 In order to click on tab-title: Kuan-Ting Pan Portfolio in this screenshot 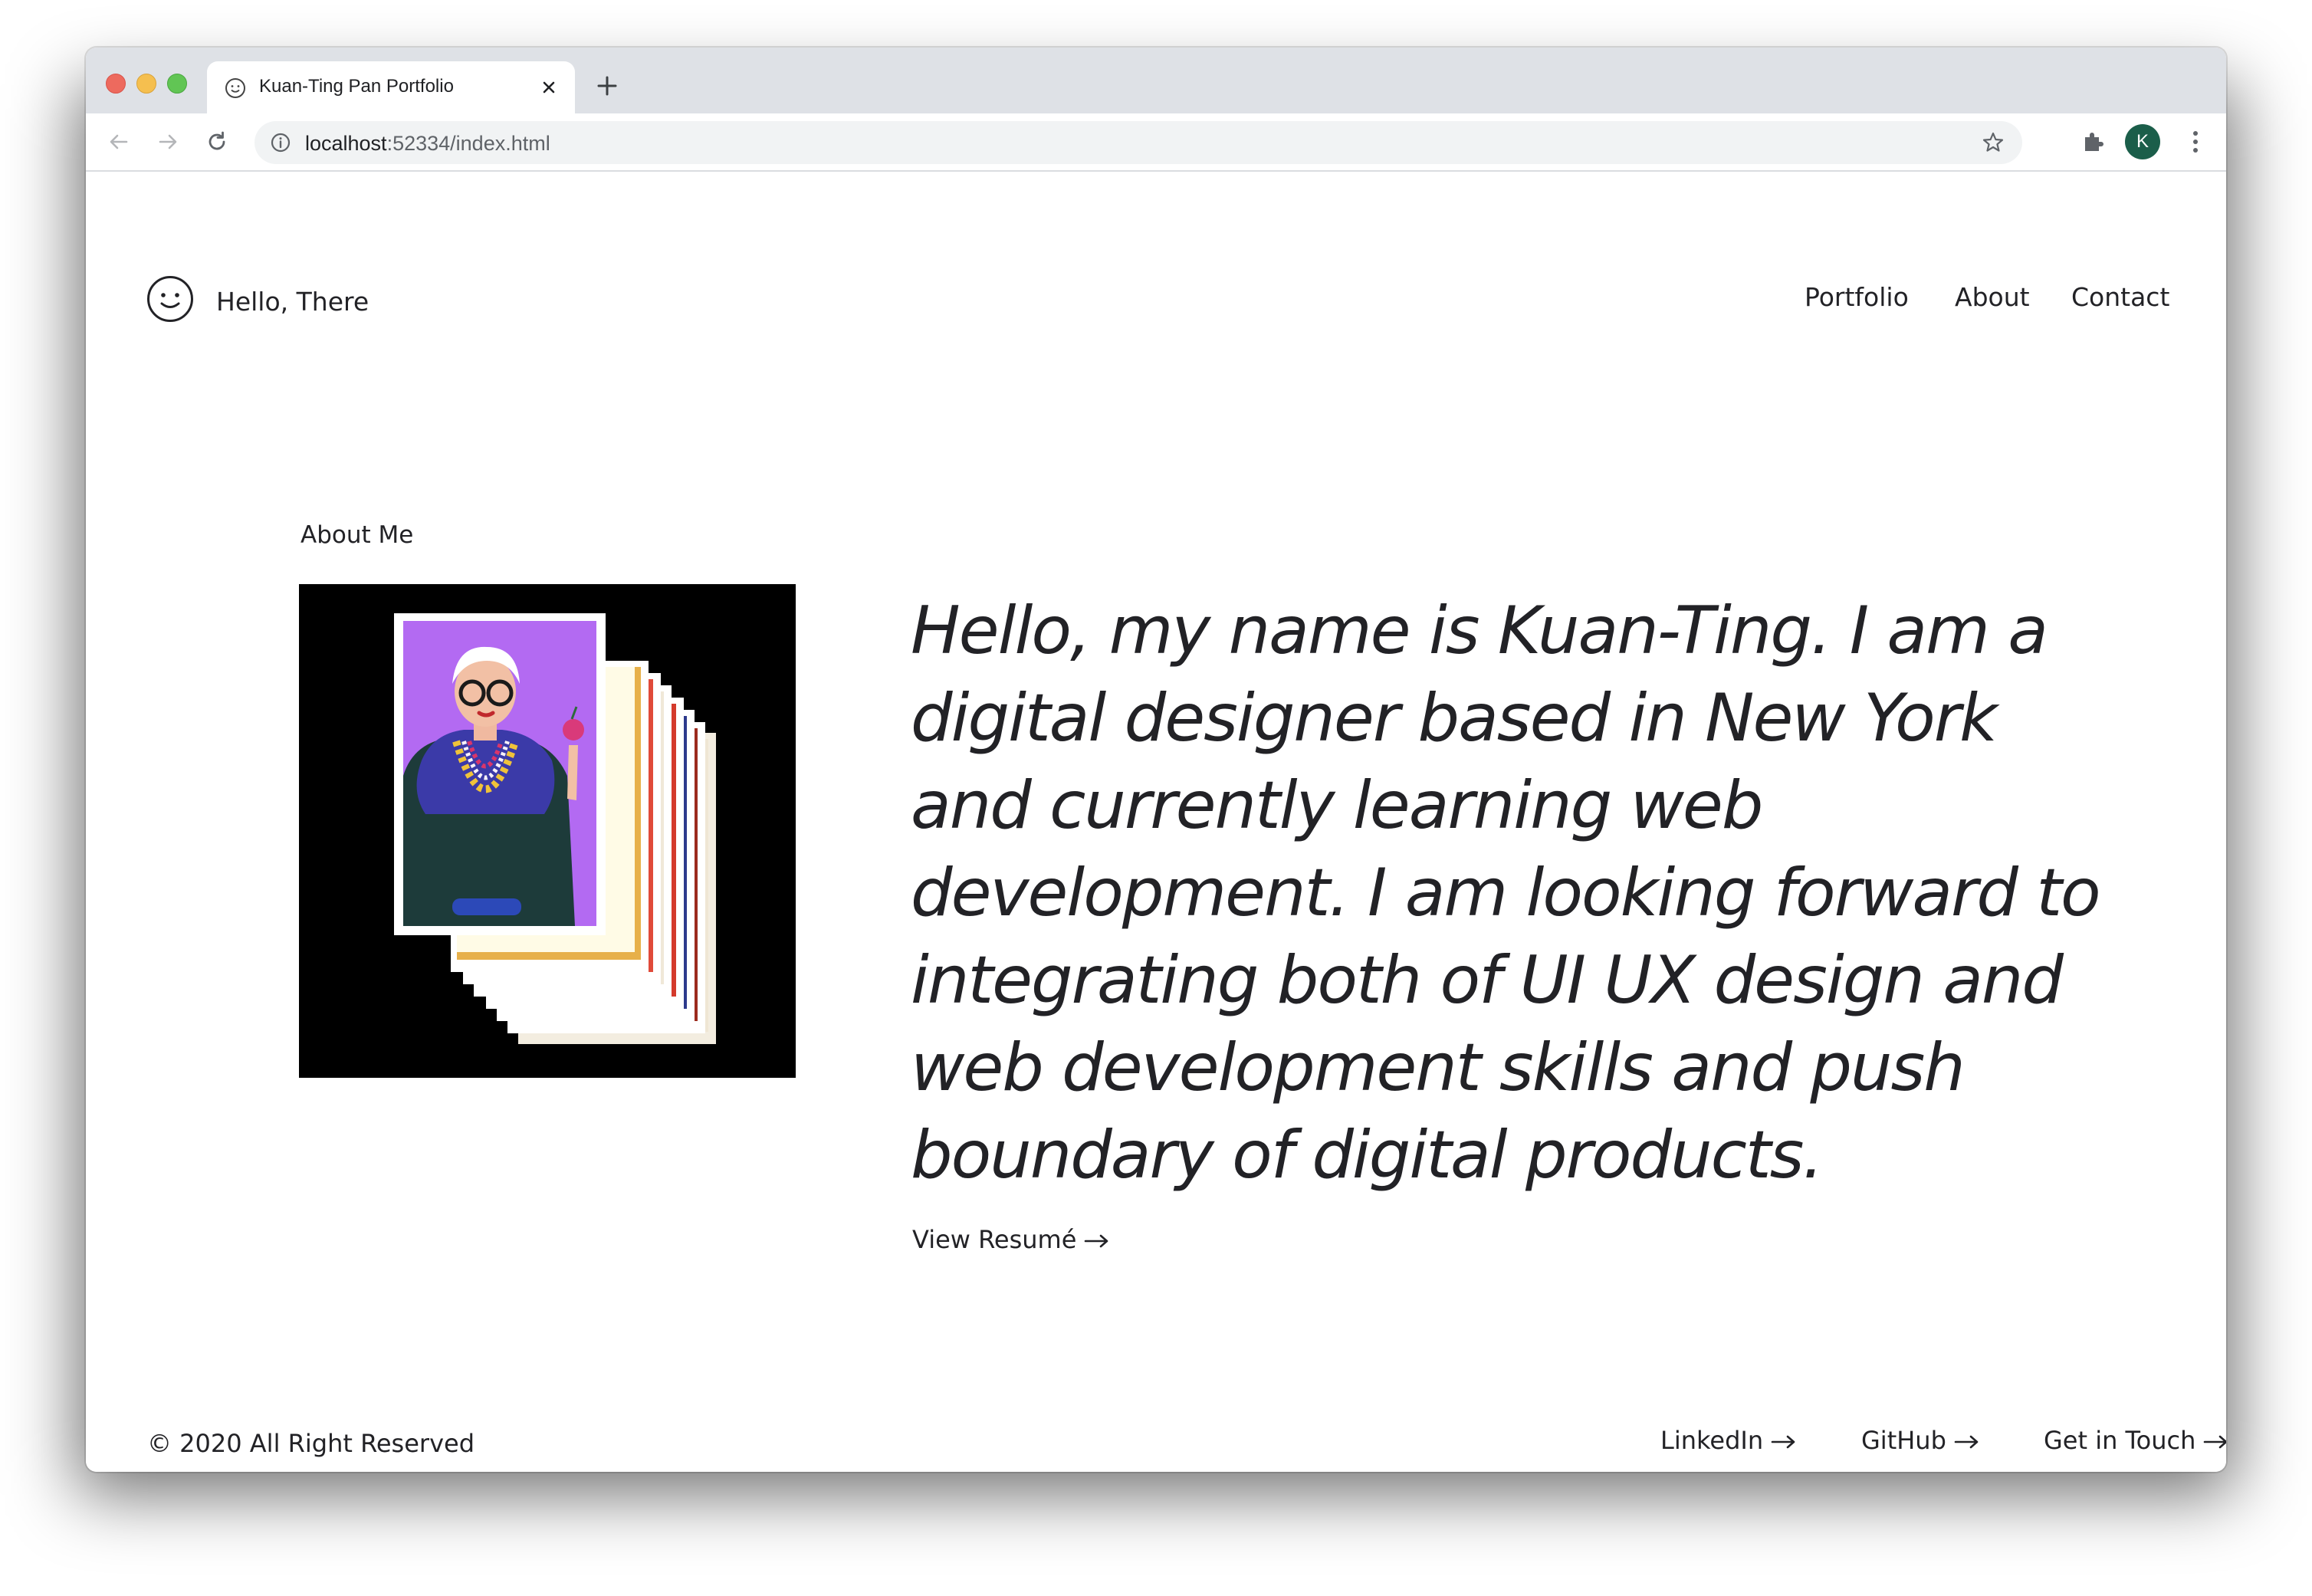, I will do `click(356, 86)`.